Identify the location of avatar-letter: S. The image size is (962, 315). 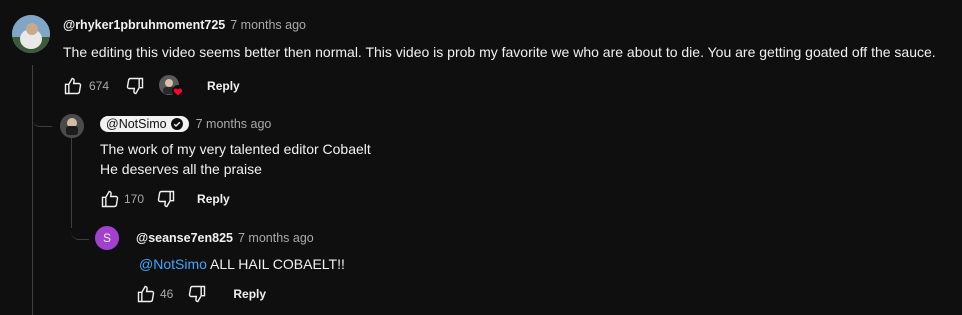
(106, 238).